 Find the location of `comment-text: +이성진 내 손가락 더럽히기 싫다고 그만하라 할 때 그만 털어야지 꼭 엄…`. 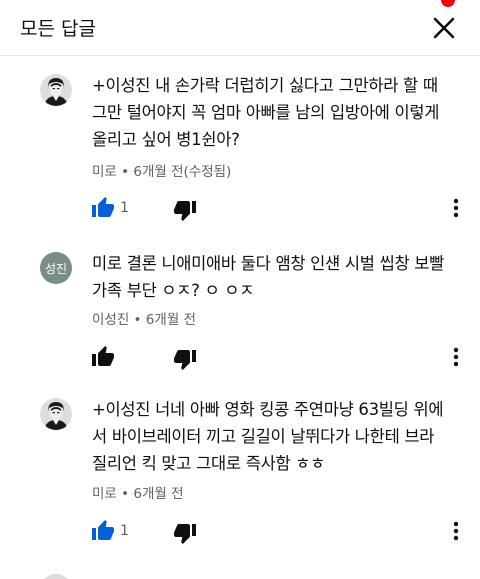

comment-text: +이성진 내 손가락 더럽히기 싫다고 그만하라 할 때 그만 털어야지 꼭 엄… is located at coordinates (266, 112).